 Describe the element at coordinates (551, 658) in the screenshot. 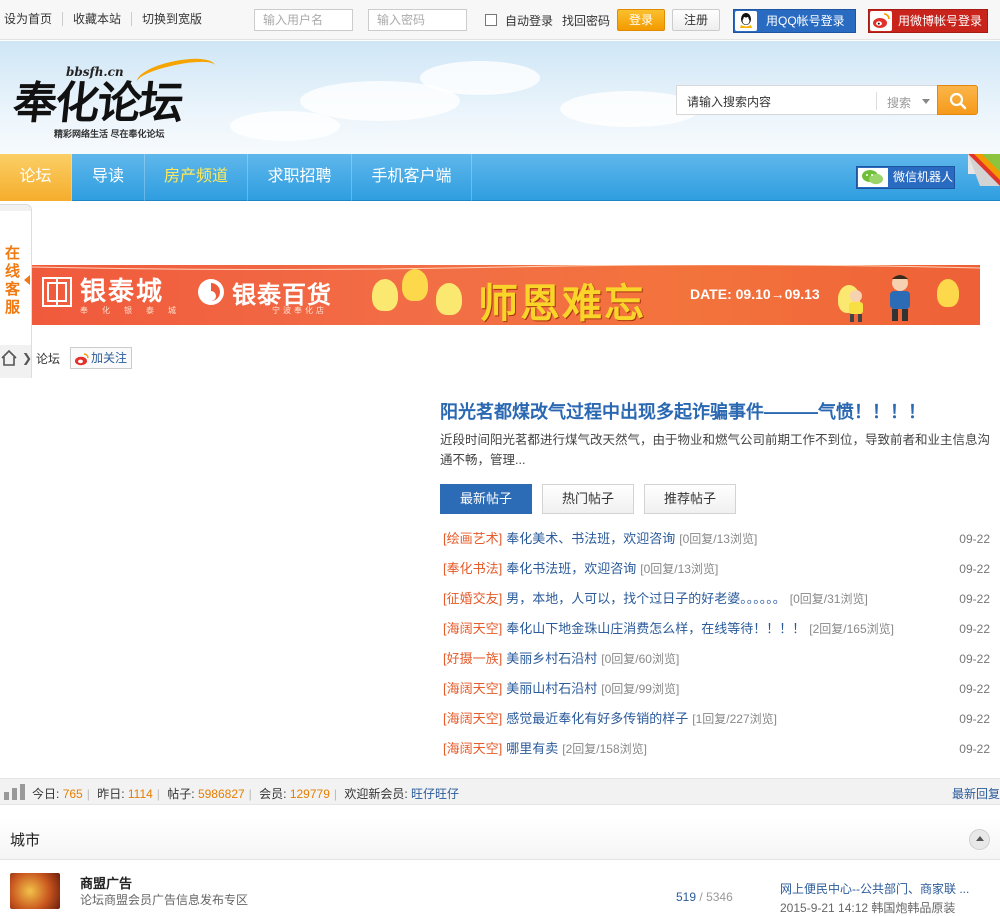

I see `post-title: 美丽乡村石沿村` at that location.